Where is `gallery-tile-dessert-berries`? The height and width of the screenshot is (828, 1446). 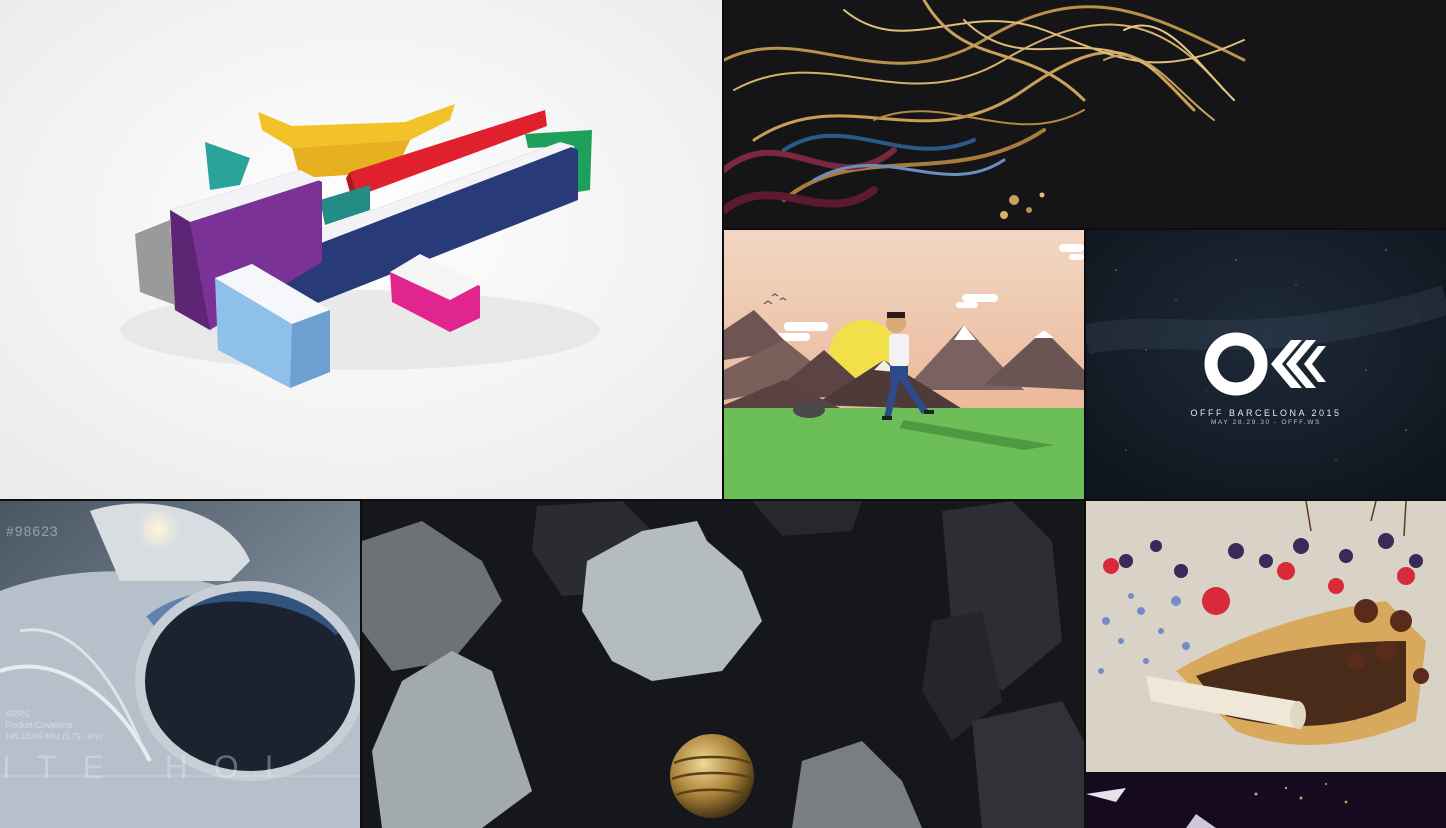
gallery-tile-dessert-berries is located at coordinates (1266, 636).